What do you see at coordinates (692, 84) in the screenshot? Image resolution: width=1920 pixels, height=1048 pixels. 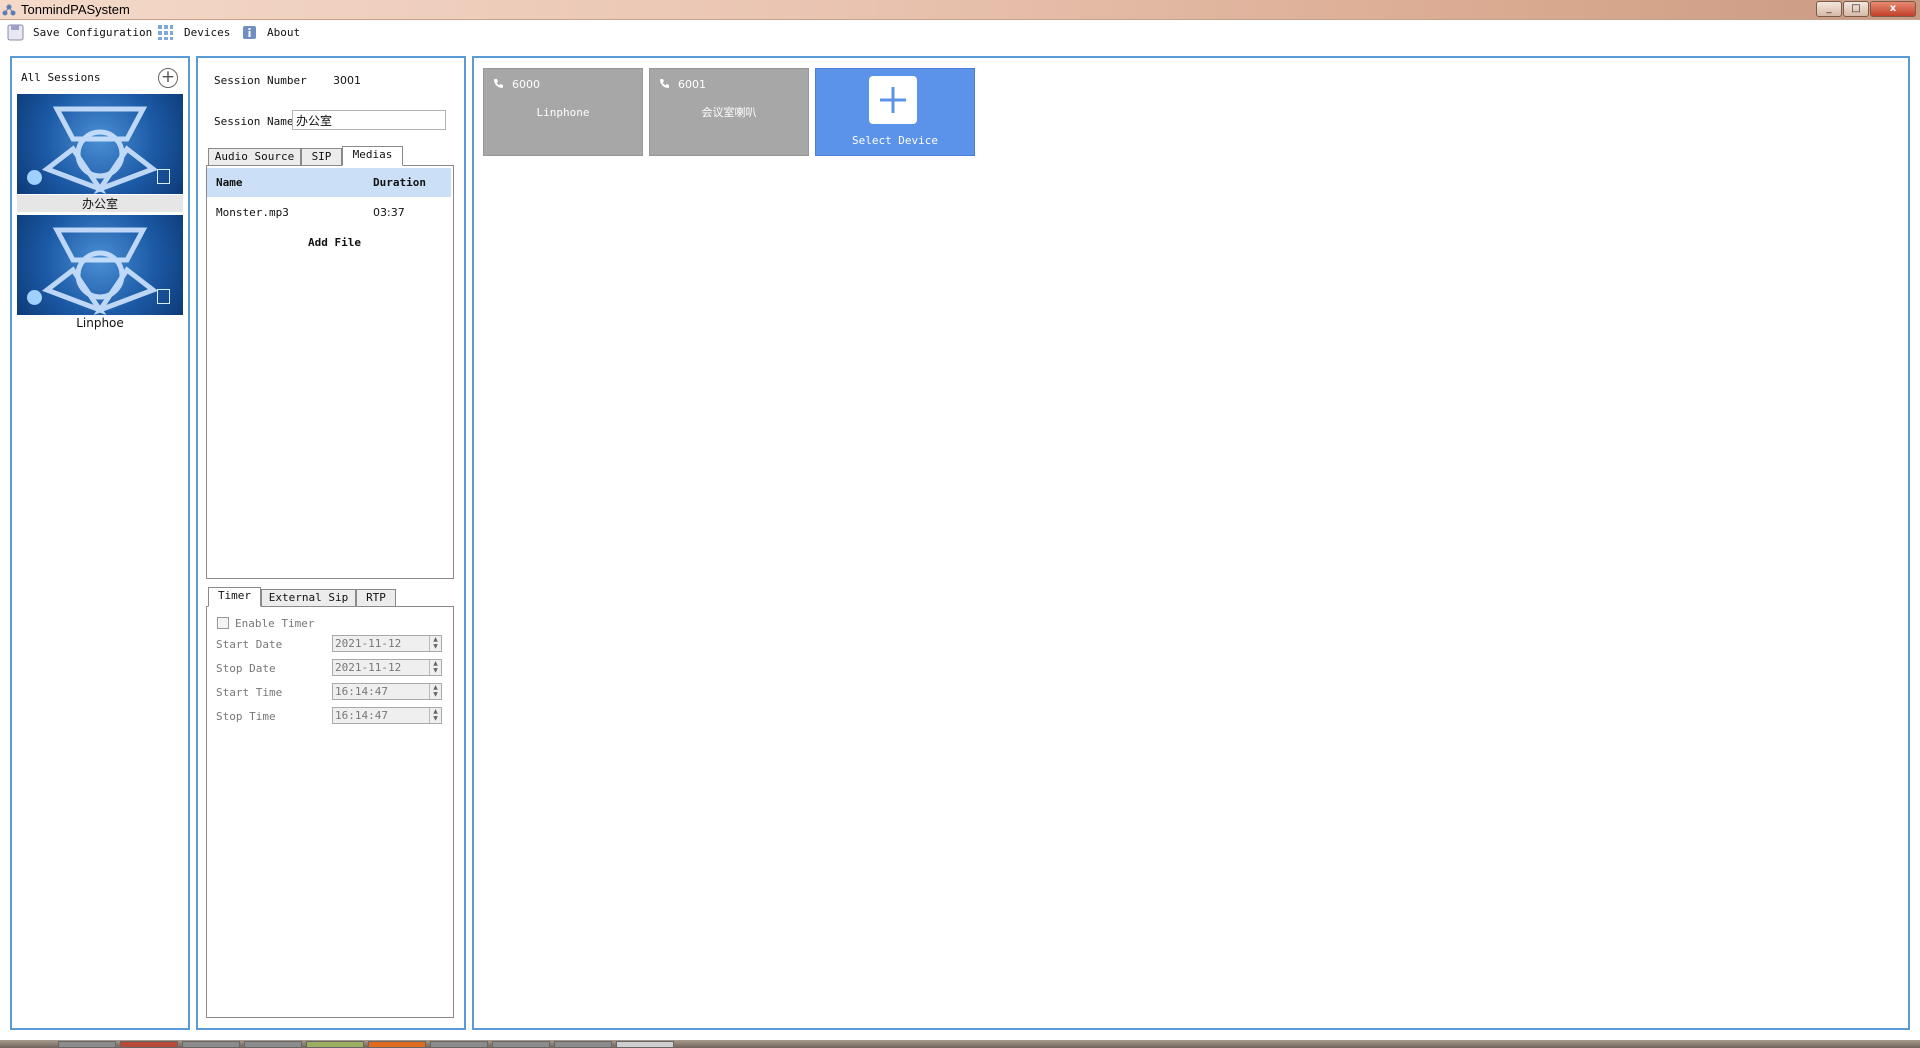 I see `device-number: 6001` at bounding box center [692, 84].